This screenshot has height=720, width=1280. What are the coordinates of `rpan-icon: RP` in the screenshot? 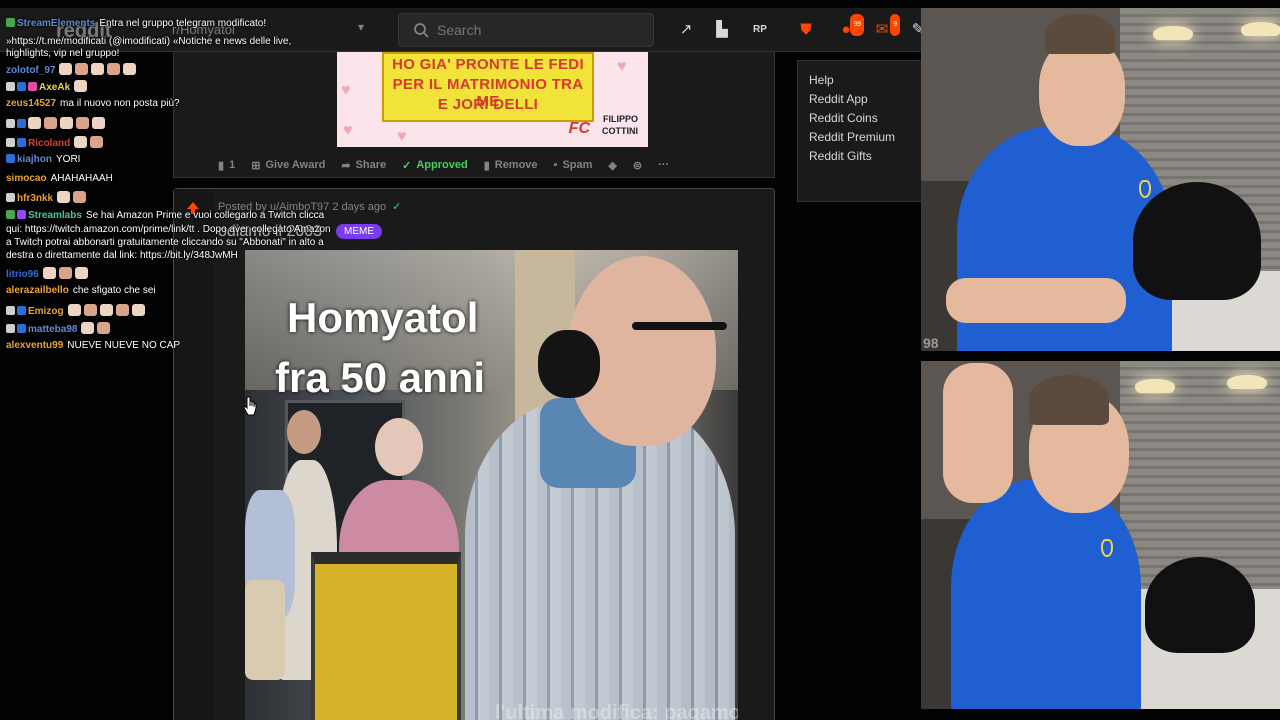 It's located at (760, 30).